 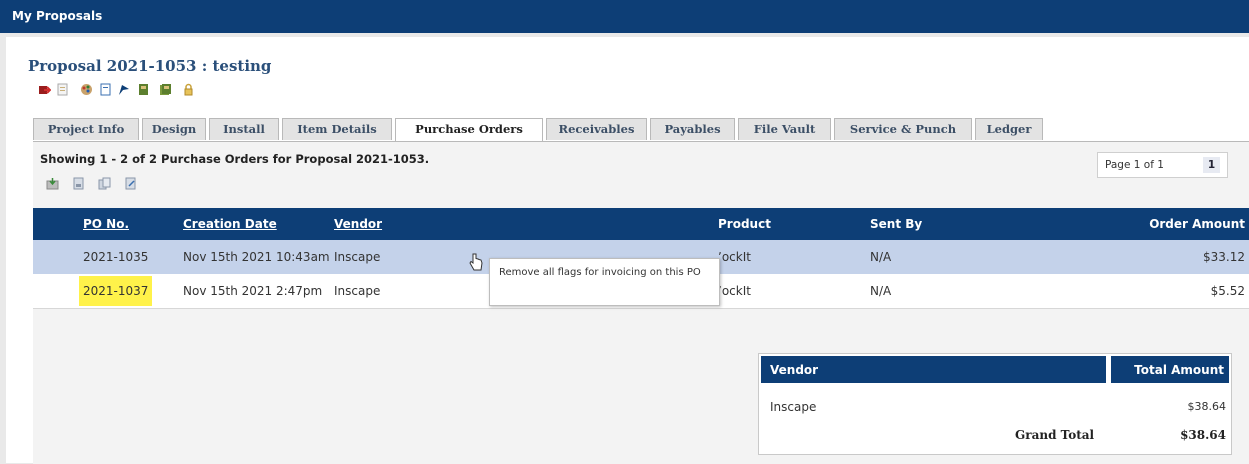 What do you see at coordinates (793, 407) in the screenshot?
I see `totals-vendor-name: Inscape` at bounding box center [793, 407].